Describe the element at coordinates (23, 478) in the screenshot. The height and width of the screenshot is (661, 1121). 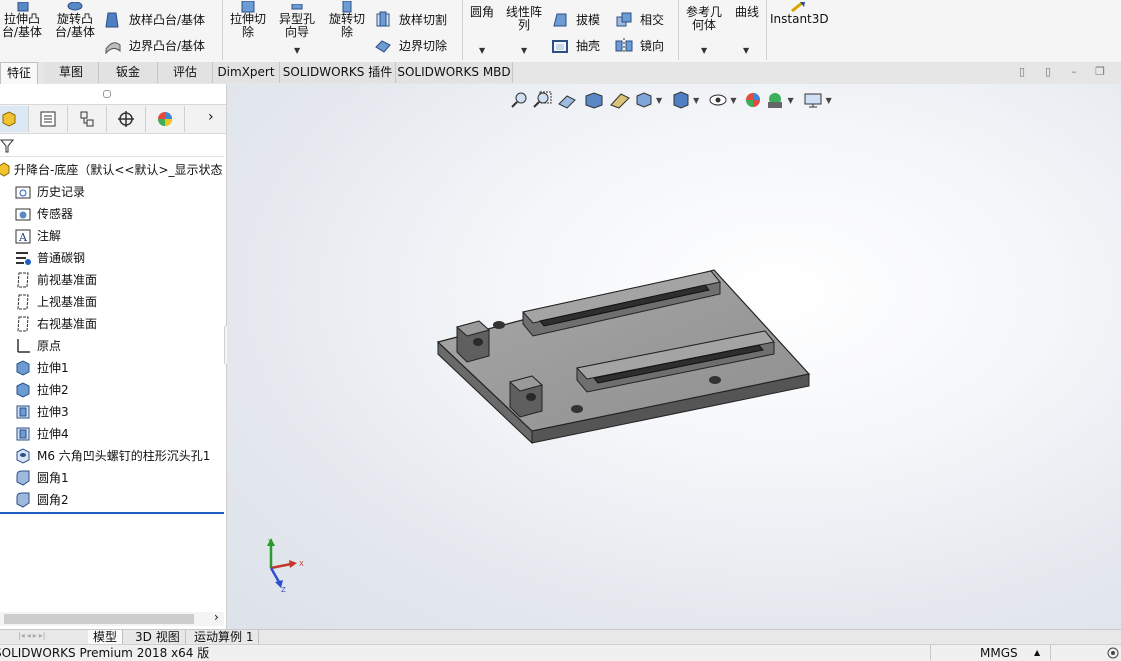
I see `fillet-icon` at that location.